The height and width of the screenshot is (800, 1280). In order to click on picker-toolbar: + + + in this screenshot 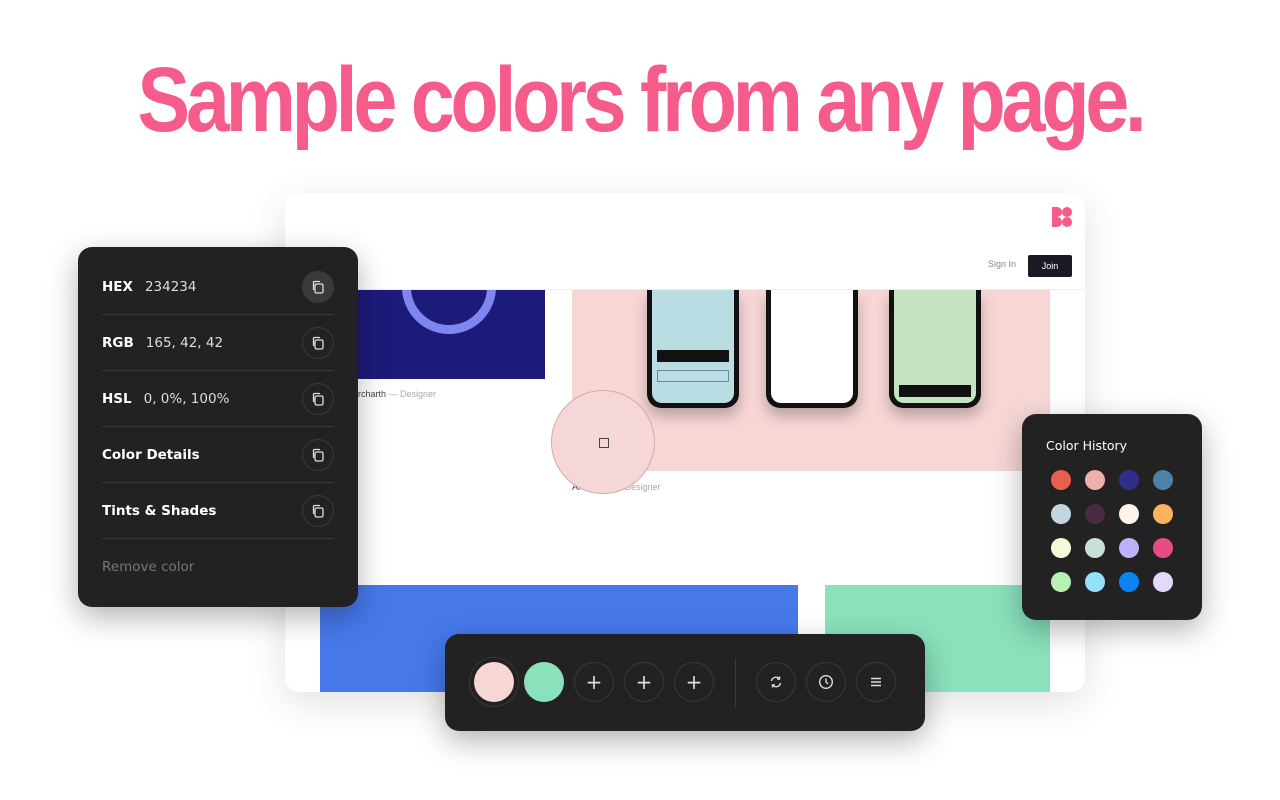, I will do `click(685, 682)`.